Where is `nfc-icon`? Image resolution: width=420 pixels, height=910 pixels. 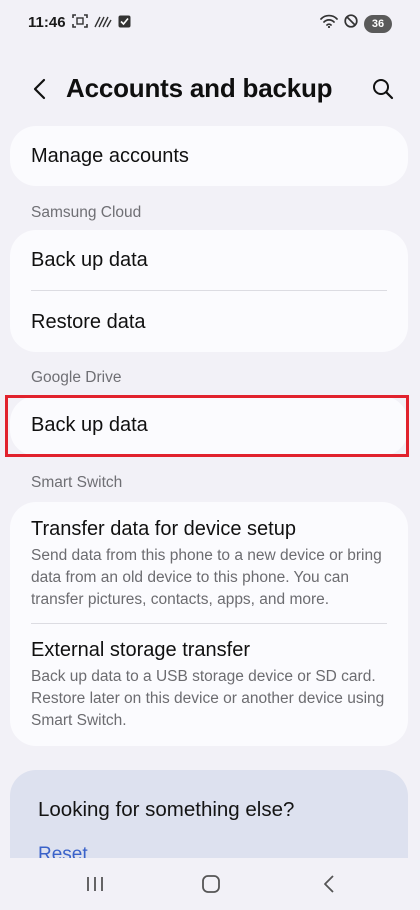
nfc-icon is located at coordinates (103, 24).